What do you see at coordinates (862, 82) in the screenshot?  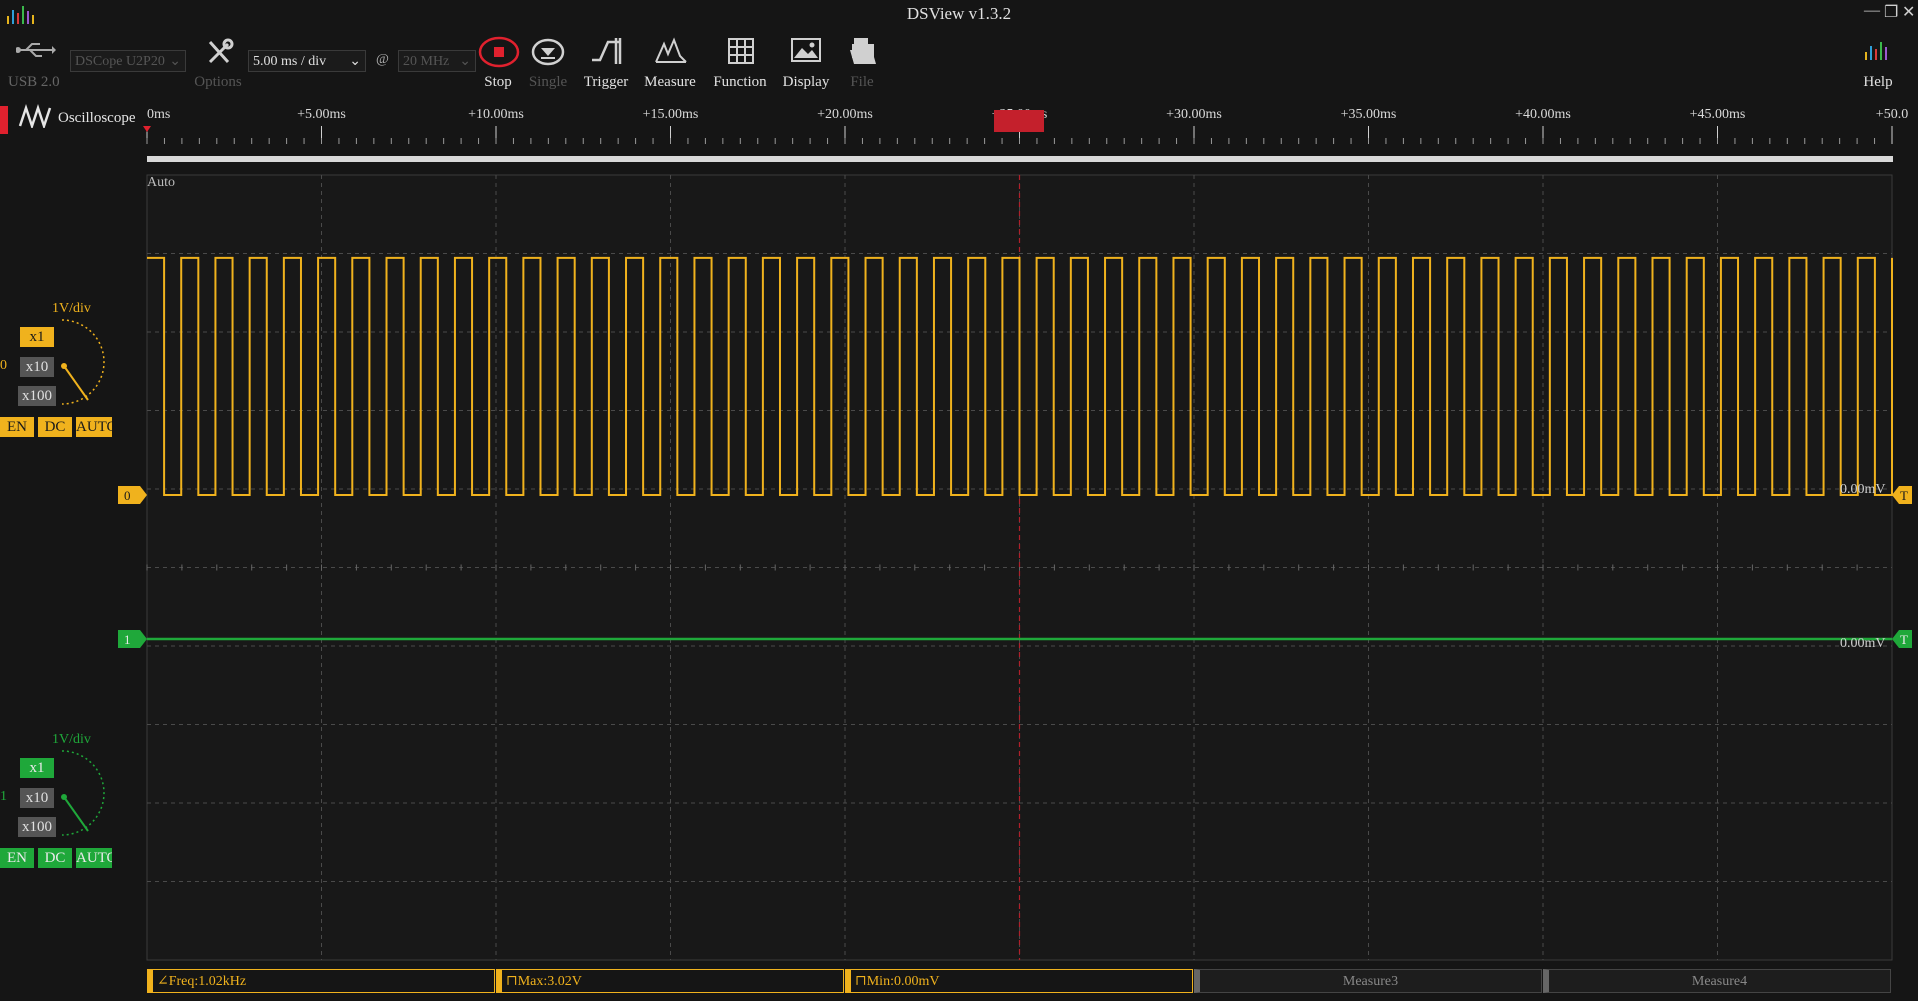 I see `file-label: File` at bounding box center [862, 82].